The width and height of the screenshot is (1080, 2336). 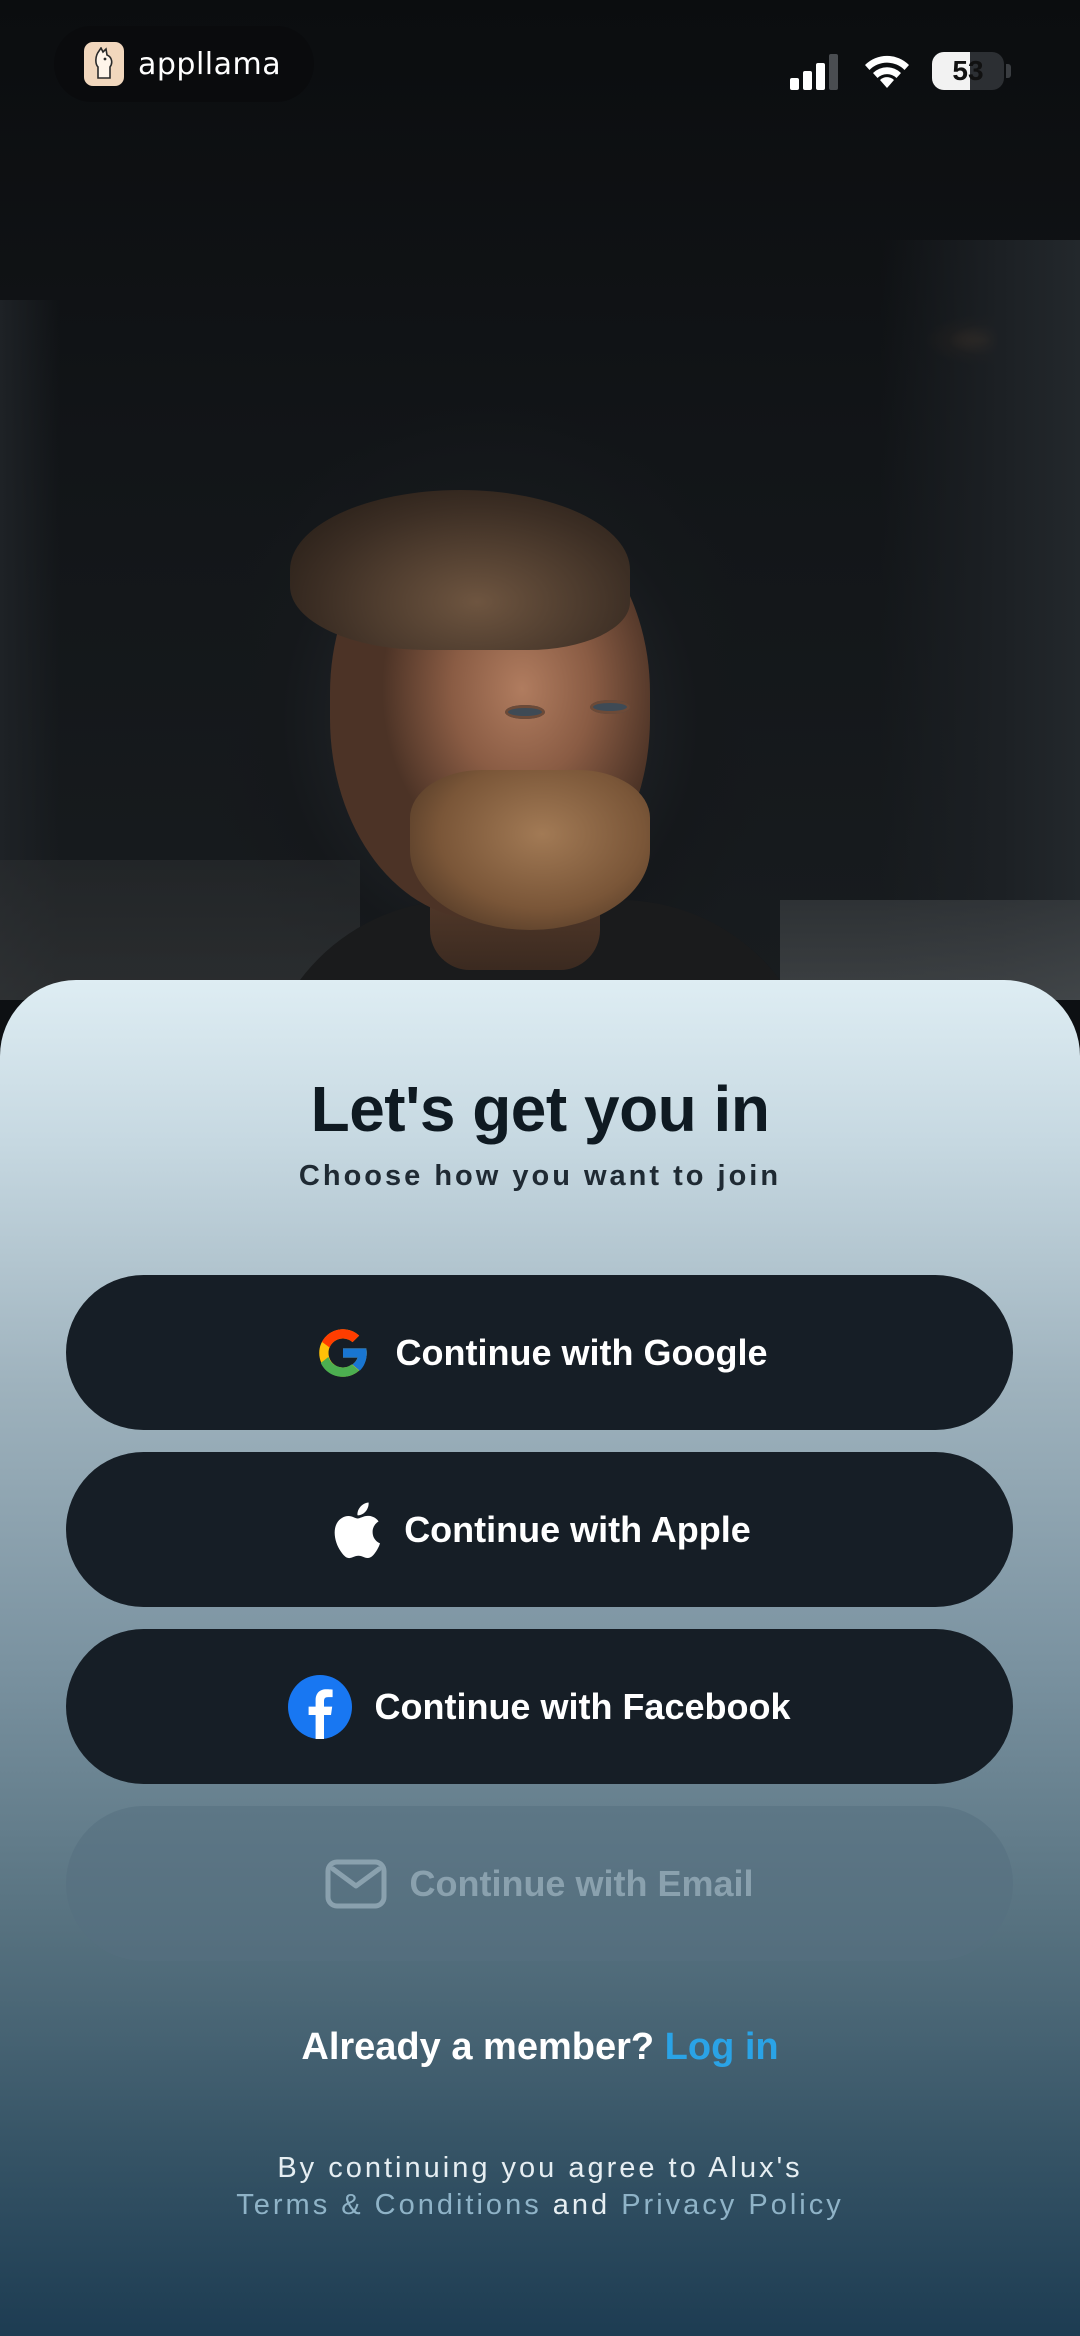 I want to click on member-prompt: Already a member? Log in, so click(x=540, y=2047).